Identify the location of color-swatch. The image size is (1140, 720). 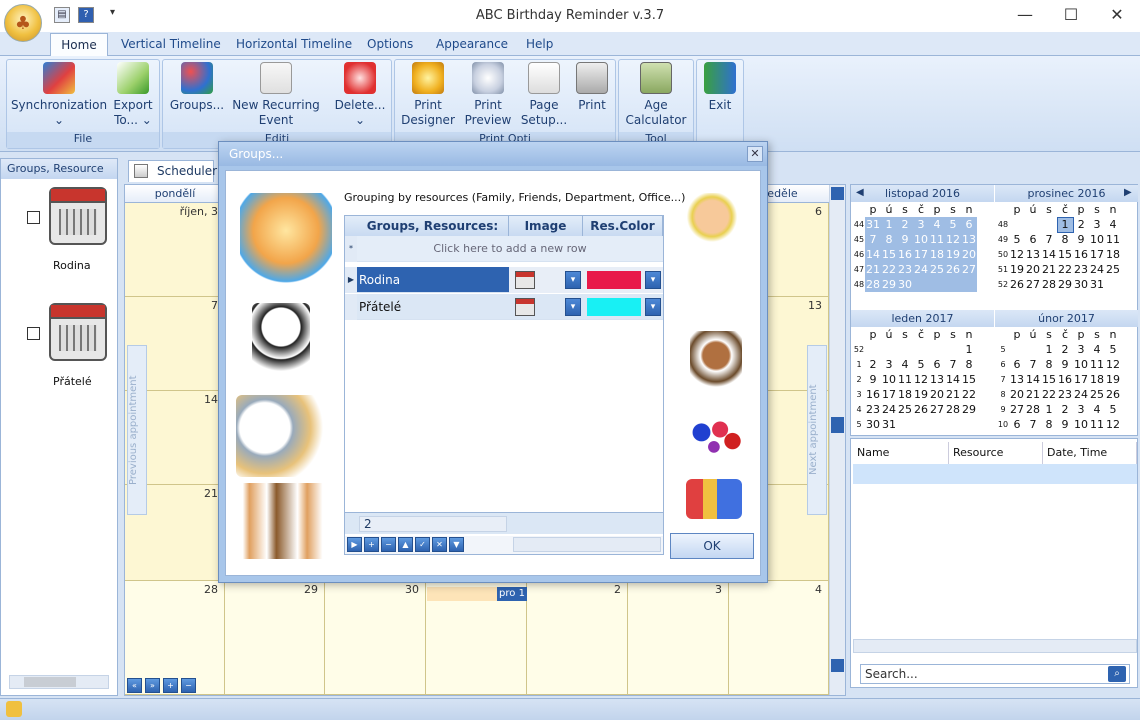
(614, 280).